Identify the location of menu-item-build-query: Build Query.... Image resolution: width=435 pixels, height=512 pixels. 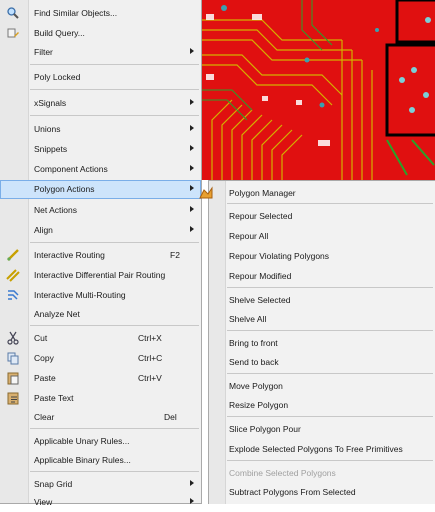
(100, 33).